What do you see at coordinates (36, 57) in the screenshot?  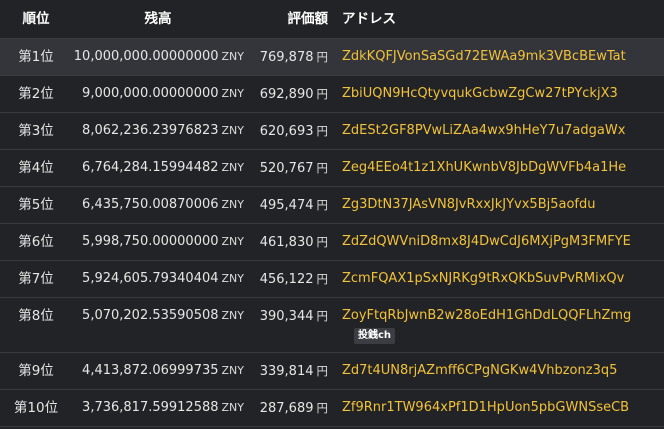 I see `rank-cell: 第1位` at bounding box center [36, 57].